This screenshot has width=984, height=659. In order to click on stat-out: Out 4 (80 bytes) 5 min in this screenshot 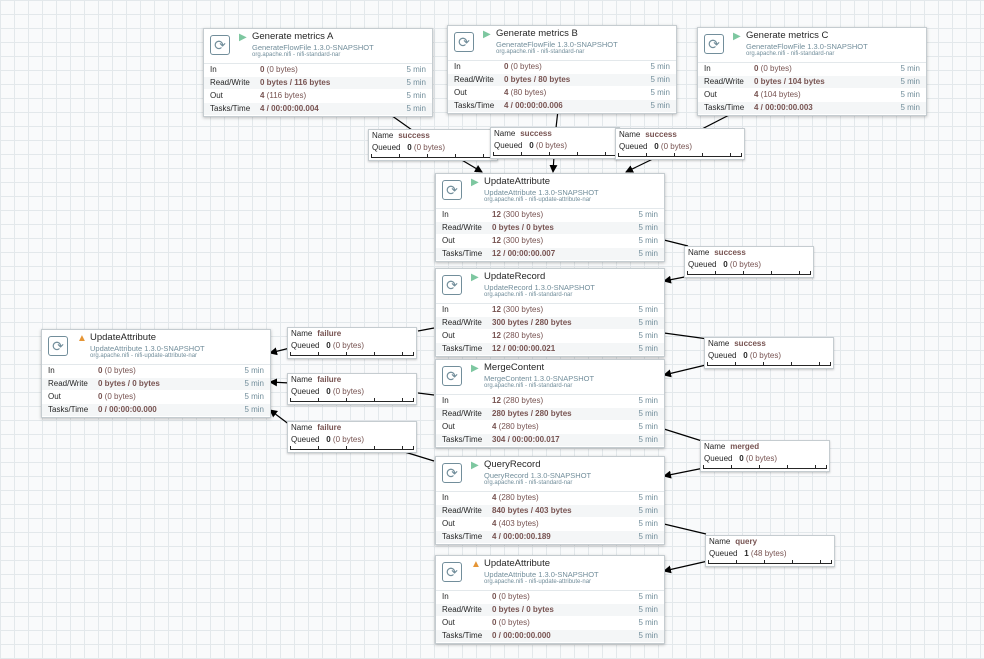, I will do `click(562, 93)`.